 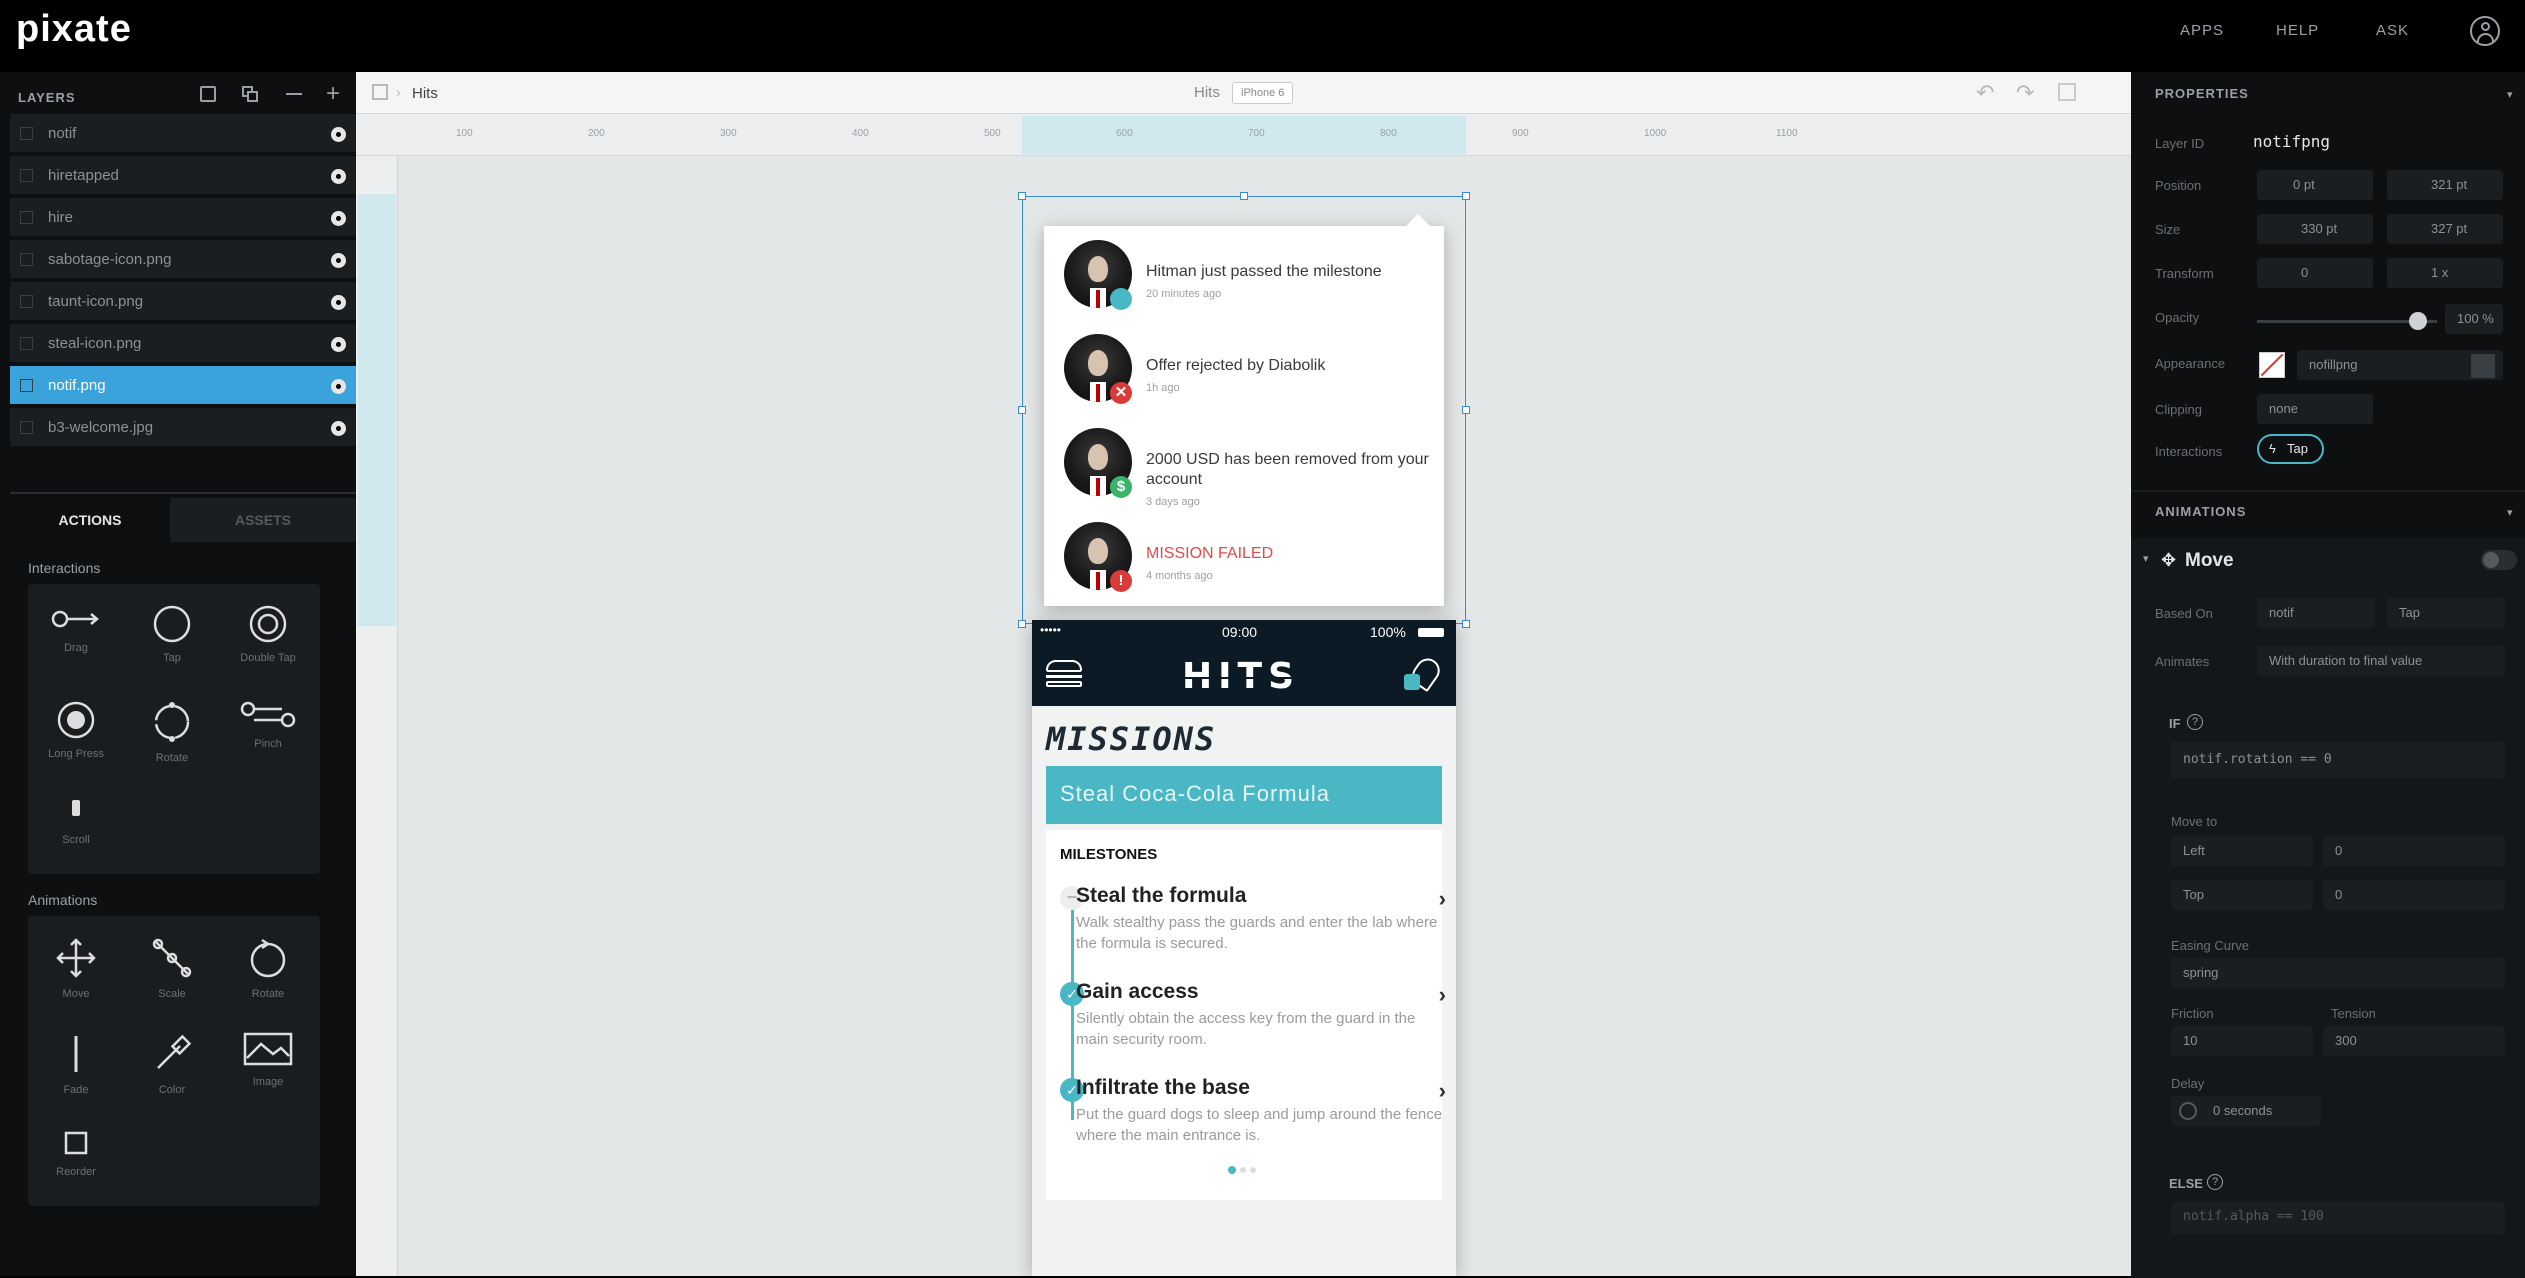 I want to click on based-on-event-select: Tap, so click(x=2446, y=613).